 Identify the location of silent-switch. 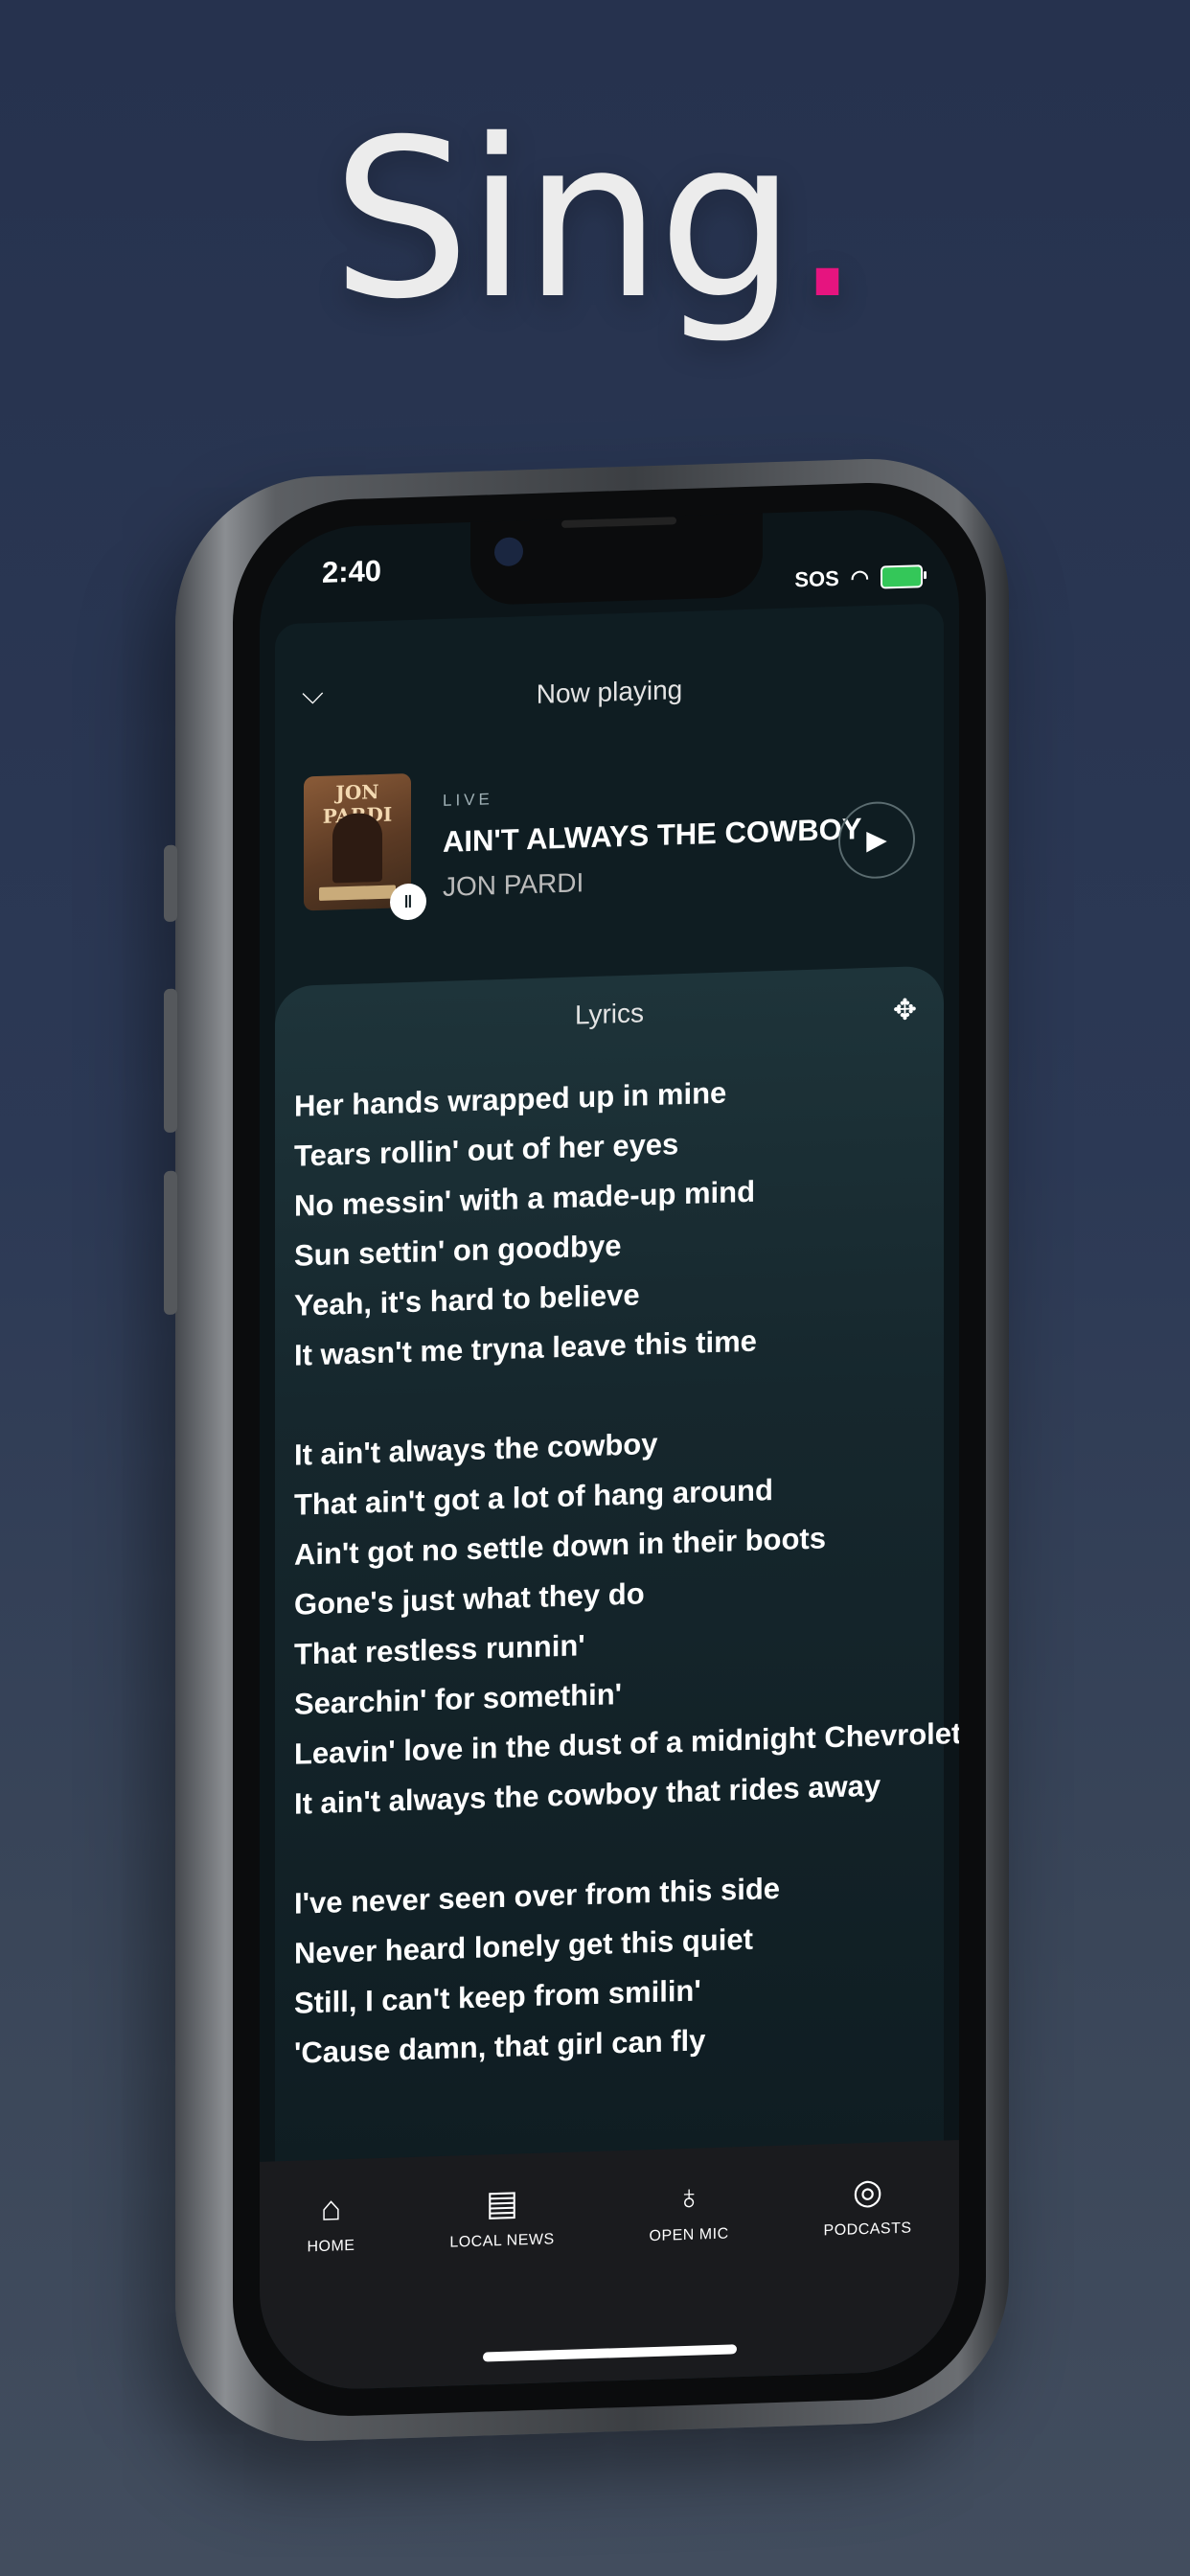
(171, 883).